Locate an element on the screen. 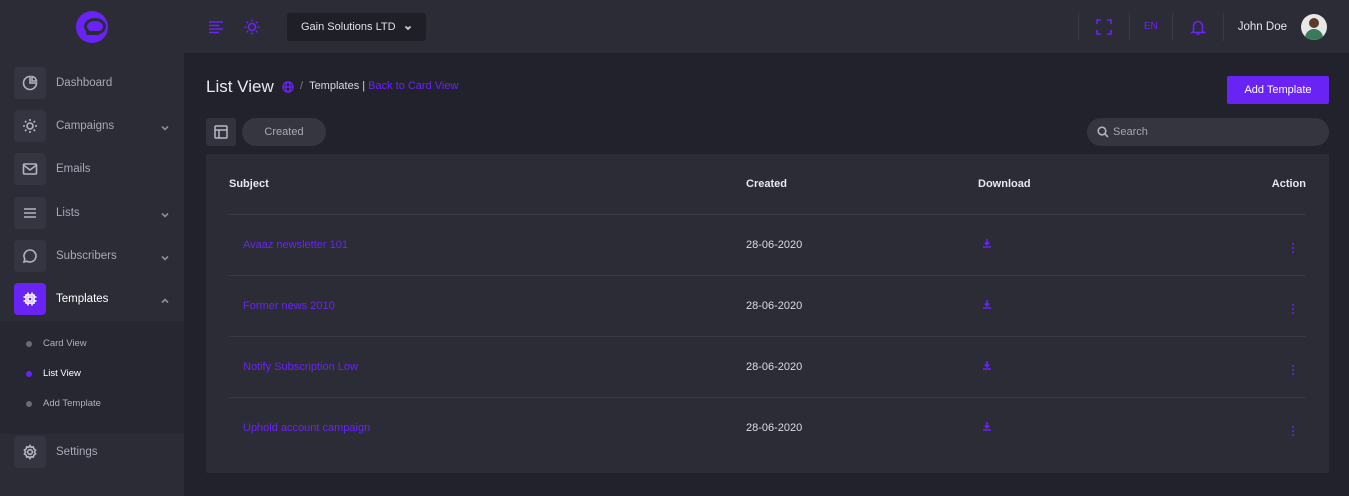 The height and width of the screenshot is (496, 1349). fullscreen-icon is located at coordinates (1104, 27).